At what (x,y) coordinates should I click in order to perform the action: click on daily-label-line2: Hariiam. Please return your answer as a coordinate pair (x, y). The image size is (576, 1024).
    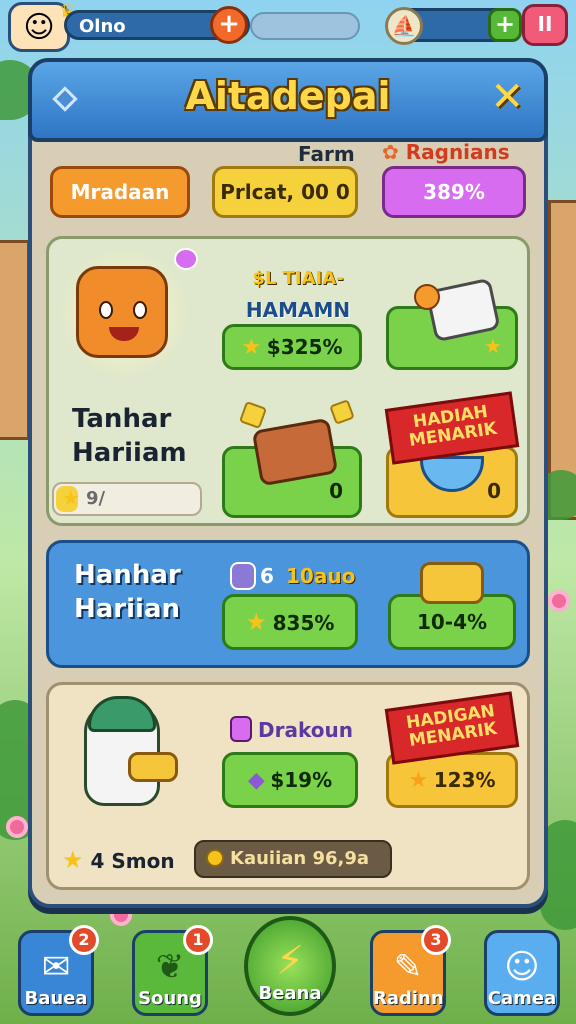
    Looking at the image, I should click on (129, 453).